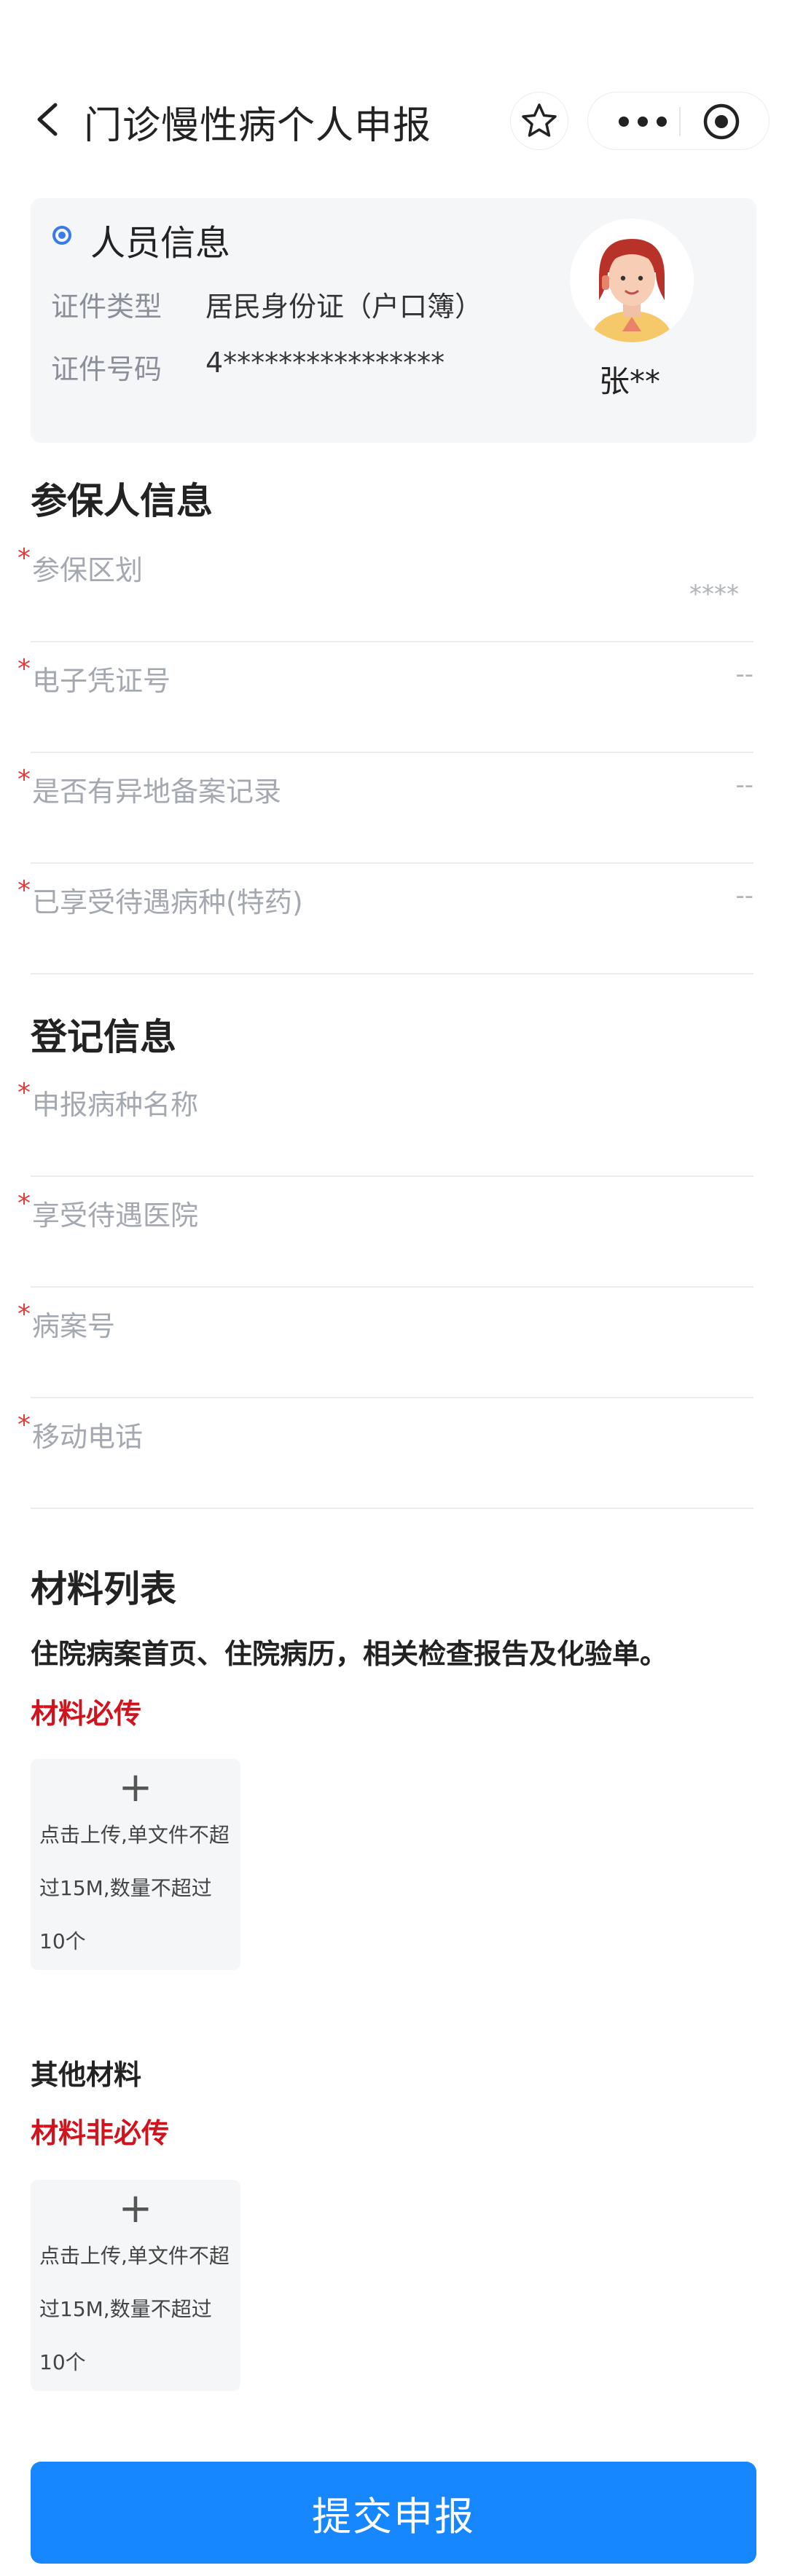 This screenshot has width=787, height=2576. Describe the element at coordinates (385, 587) in the screenshot. I see `insured-row-region: * 参保区划 ****` at that location.